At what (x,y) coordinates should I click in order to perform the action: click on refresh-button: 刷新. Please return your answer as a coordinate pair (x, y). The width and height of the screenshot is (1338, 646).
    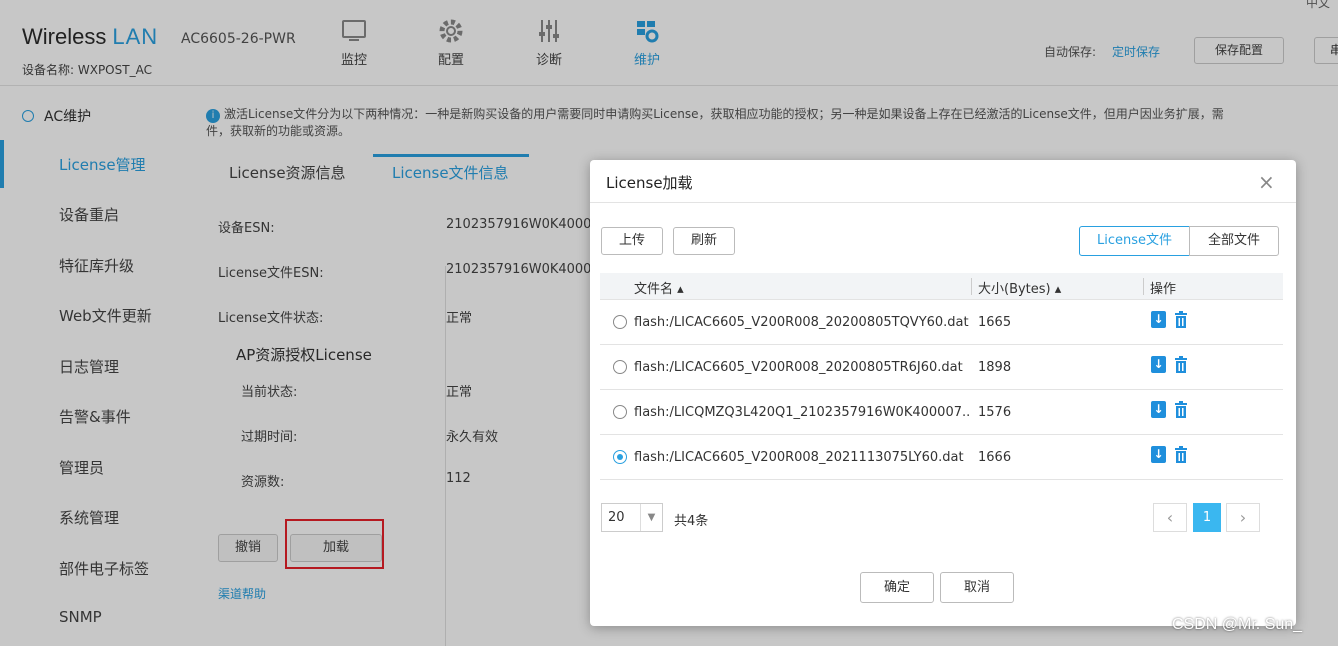
    Looking at the image, I should click on (704, 241).